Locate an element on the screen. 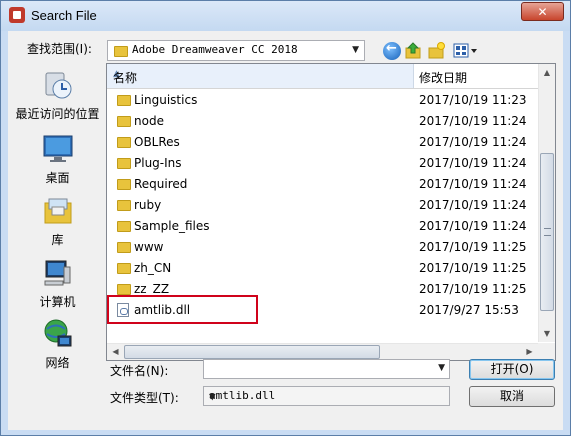  item-name: Linguistics is located at coordinates (166, 100).